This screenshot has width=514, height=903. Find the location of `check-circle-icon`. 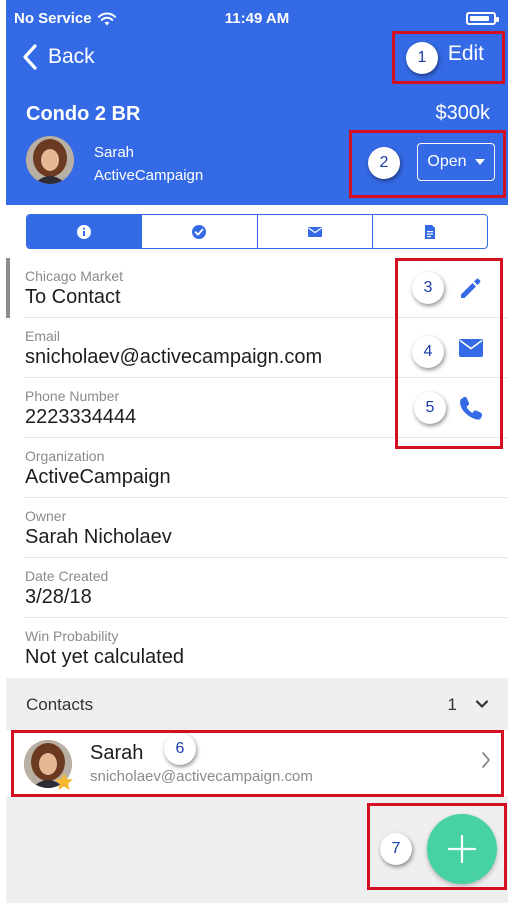

check-circle-icon is located at coordinates (199, 231).